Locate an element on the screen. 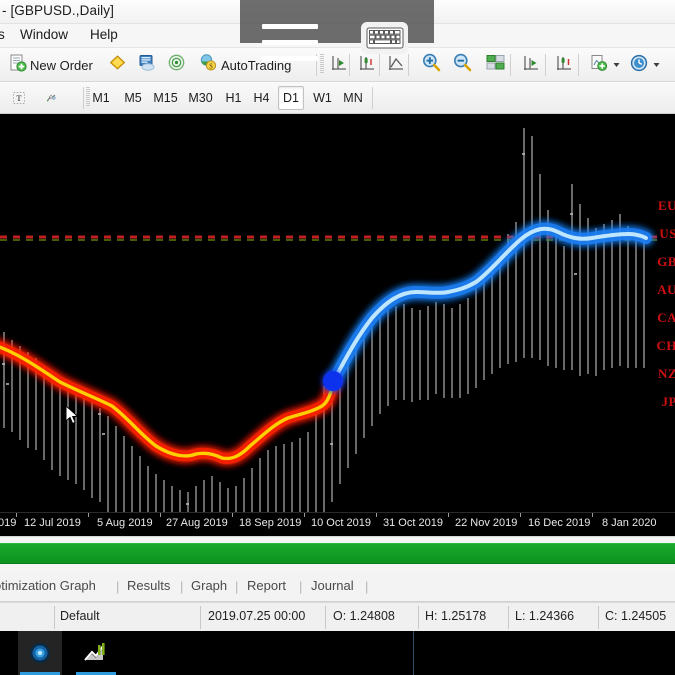 Image resolution: width=675 pixels, height=675 pixels. timeframe-toolbar: T M1 M5 M15 M30 H1 H4 D1 W1 MN is located at coordinates (337, 98).